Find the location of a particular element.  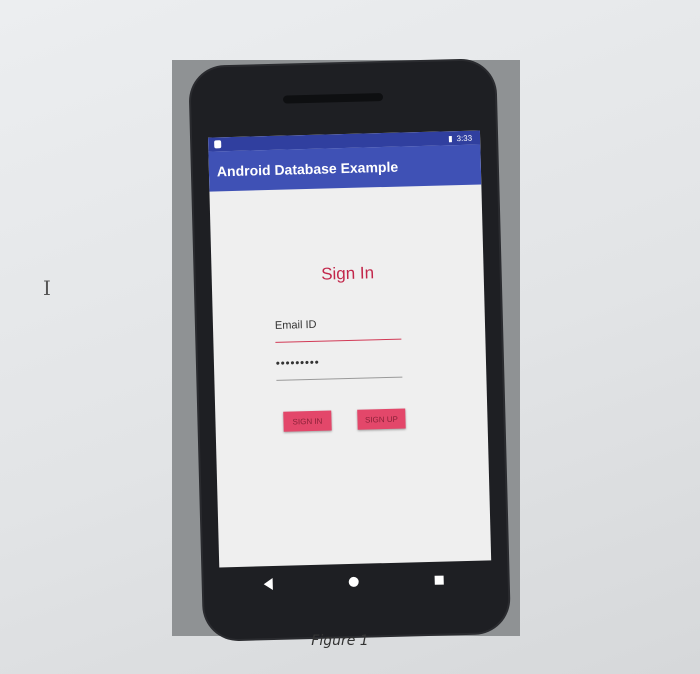

phone-speaker is located at coordinates (333, 98).